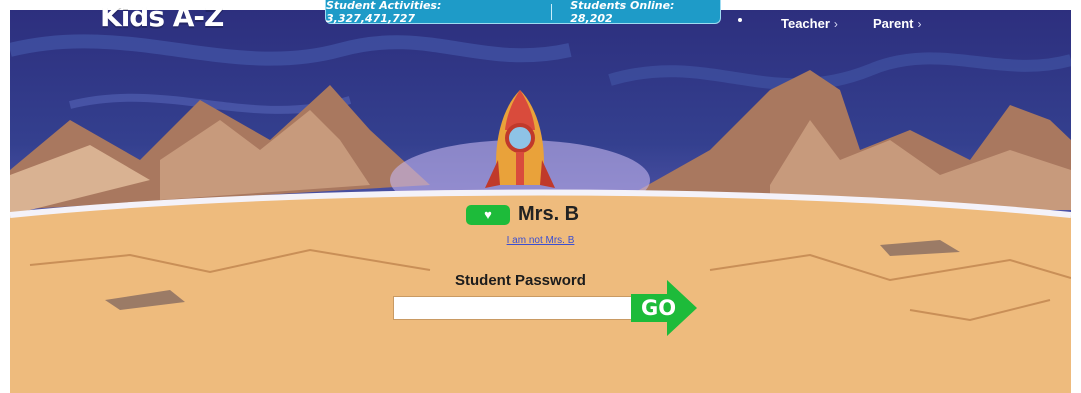  I want to click on nav-parent-link: Parent ›, so click(897, 23).